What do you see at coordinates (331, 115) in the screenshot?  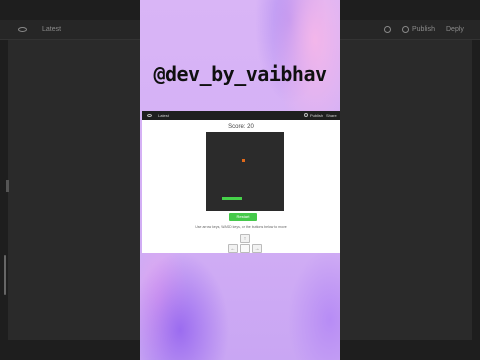 I see `app-share-button: Share` at bounding box center [331, 115].